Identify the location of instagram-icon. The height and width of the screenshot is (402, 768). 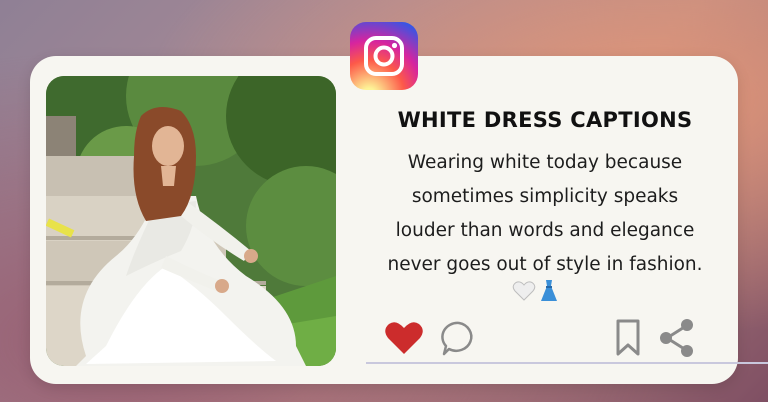
(384, 56).